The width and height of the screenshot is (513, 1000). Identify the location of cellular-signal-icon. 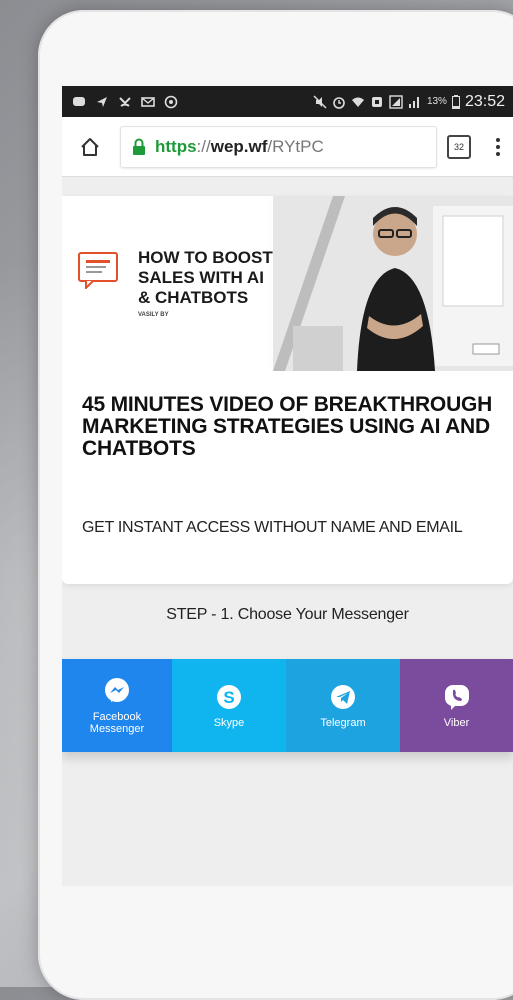
(396, 101).